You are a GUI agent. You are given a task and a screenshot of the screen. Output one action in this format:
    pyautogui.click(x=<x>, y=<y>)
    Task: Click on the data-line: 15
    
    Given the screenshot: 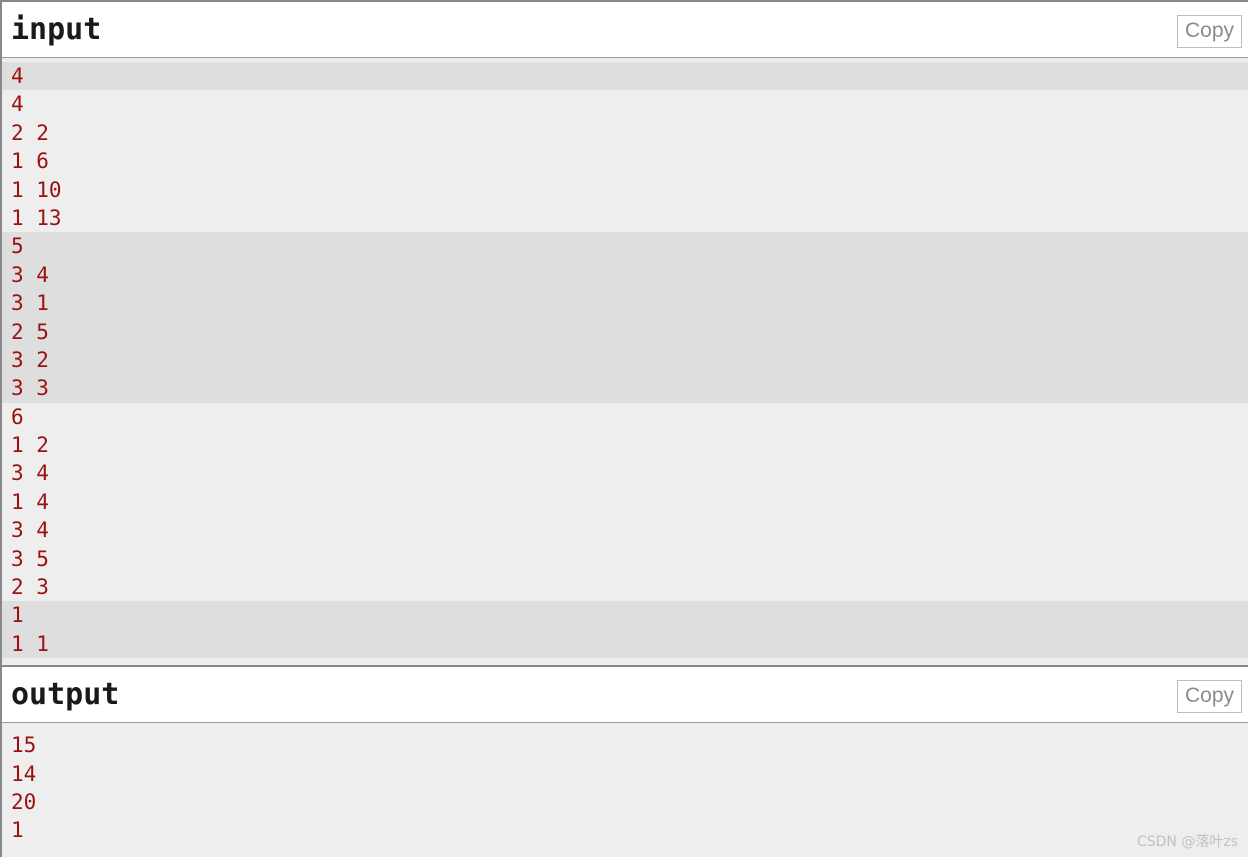 What is the action you would take?
    pyautogui.click(x=24, y=745)
    